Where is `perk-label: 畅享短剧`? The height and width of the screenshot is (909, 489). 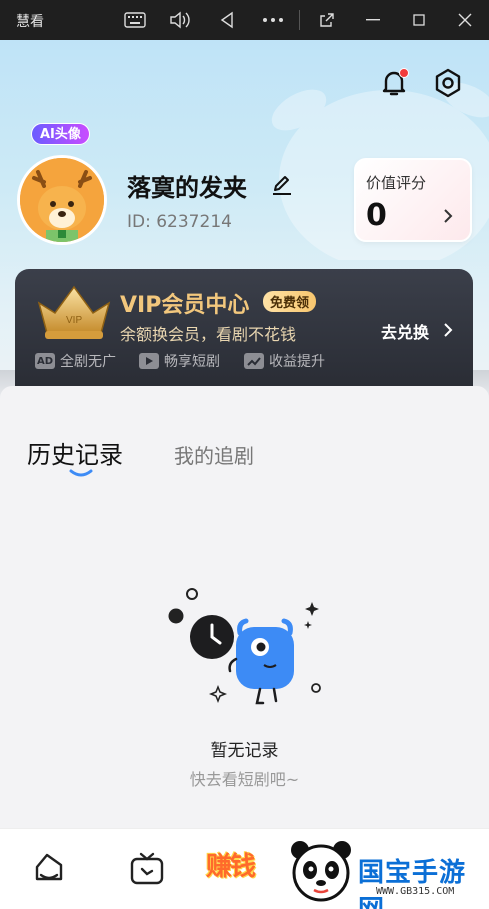
perk-label: 畅享短剧 is located at coordinates (192, 362).